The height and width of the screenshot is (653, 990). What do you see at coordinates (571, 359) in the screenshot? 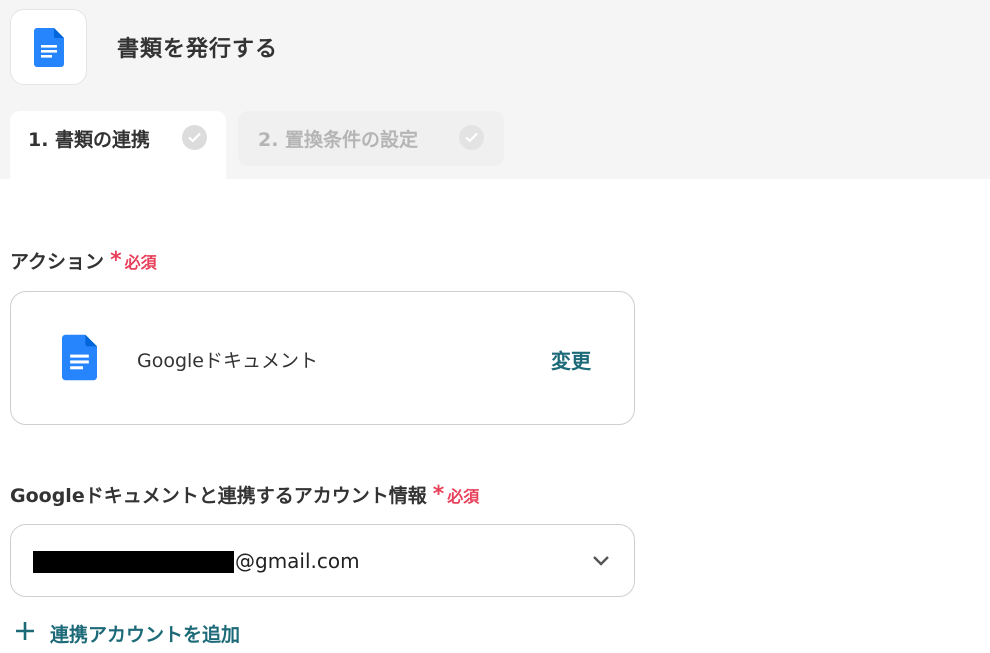
I see `change-app-link: 変更` at bounding box center [571, 359].